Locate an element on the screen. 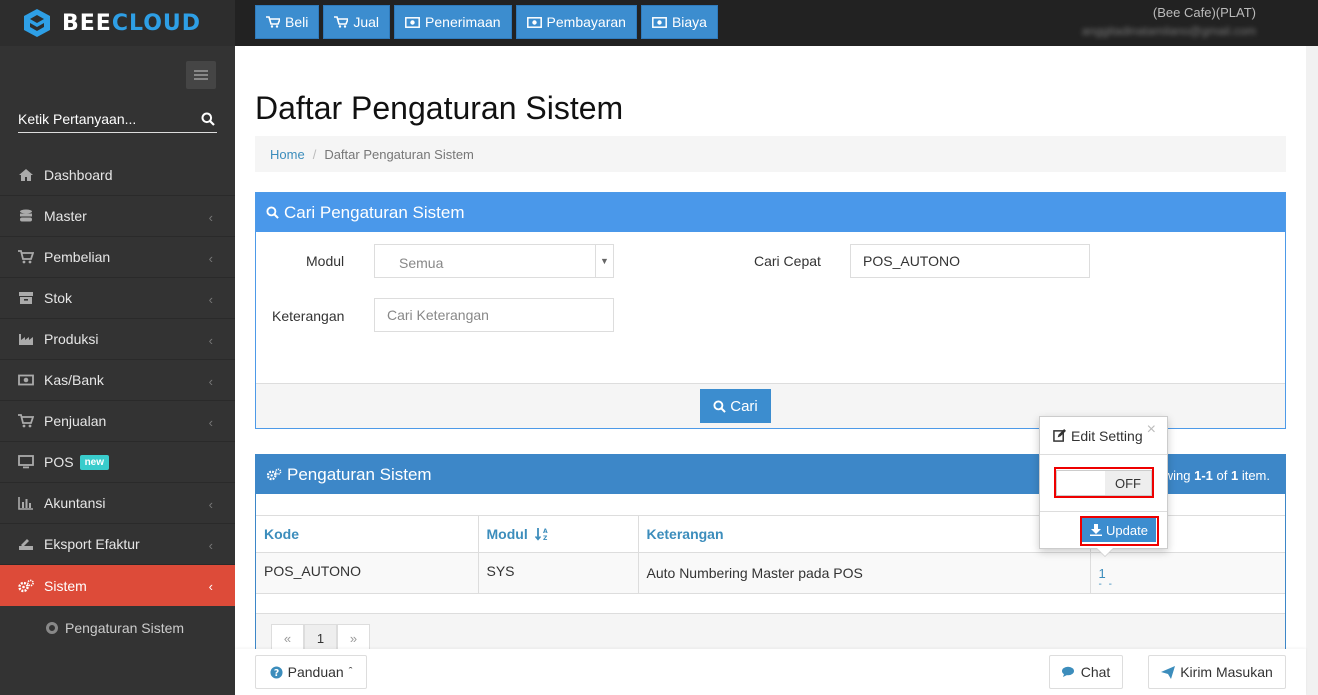 The width and height of the screenshot is (1318, 695). column-header-label: Keterangan is located at coordinates (685, 534).